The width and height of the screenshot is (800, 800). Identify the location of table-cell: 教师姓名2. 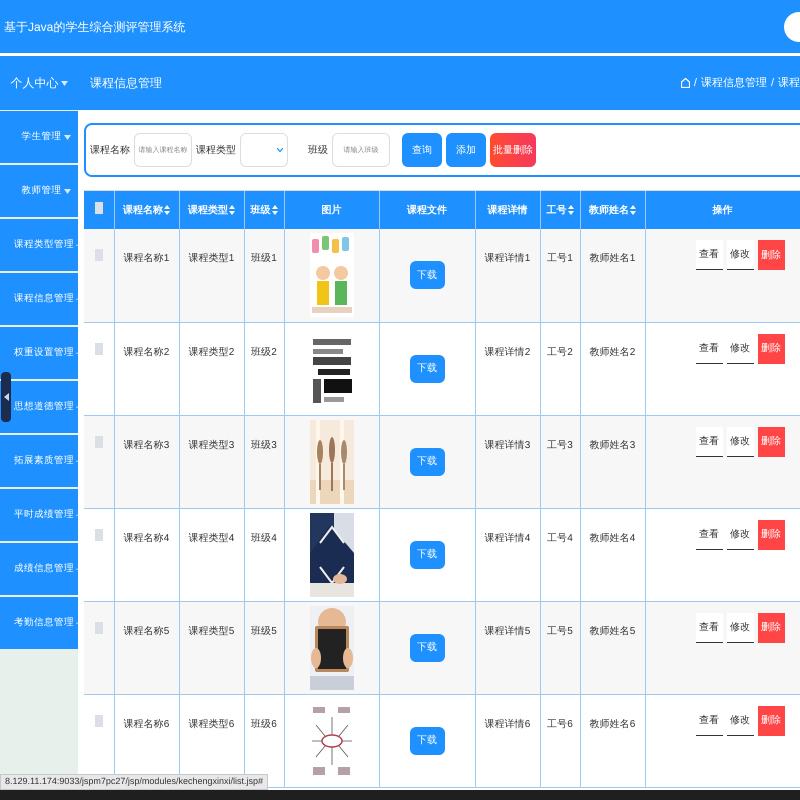
(613, 352).